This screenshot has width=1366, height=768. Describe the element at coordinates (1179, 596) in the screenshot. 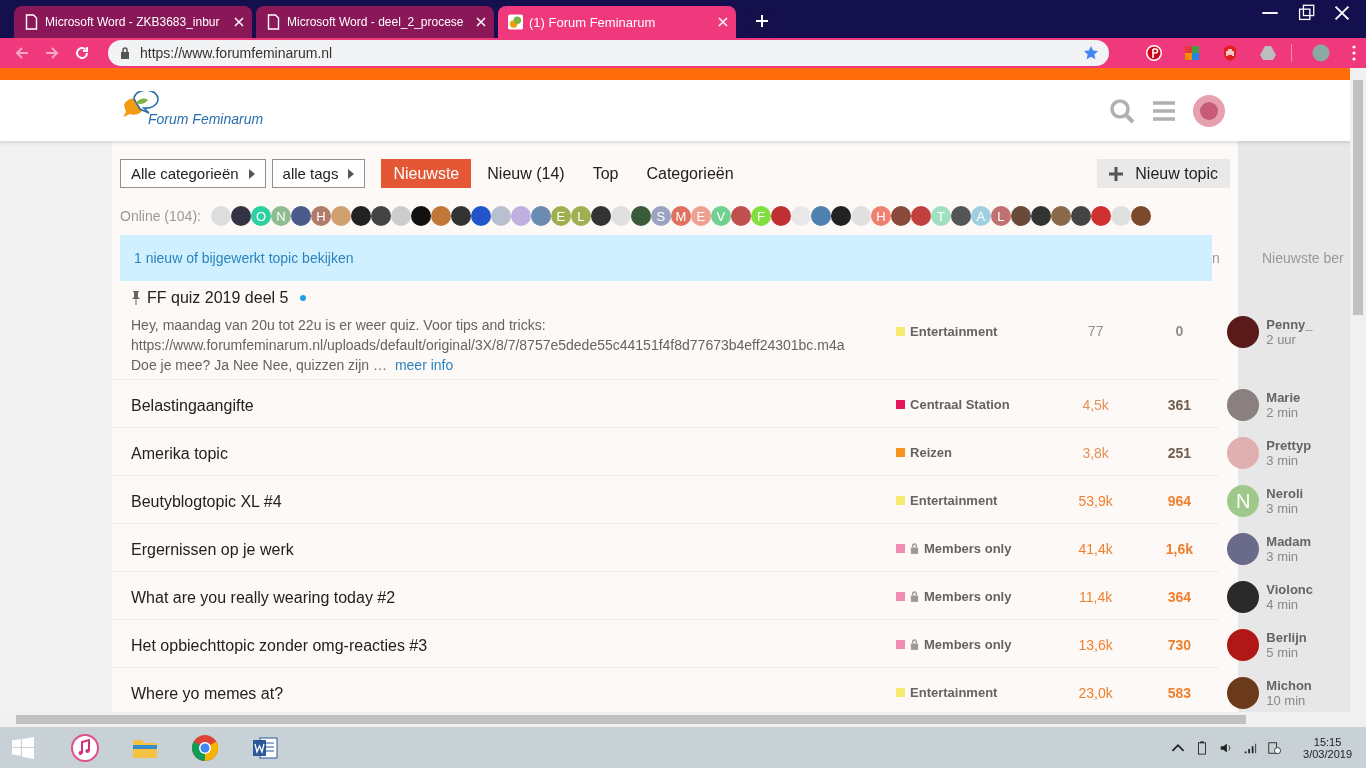

I see `reply-count: 364` at that location.